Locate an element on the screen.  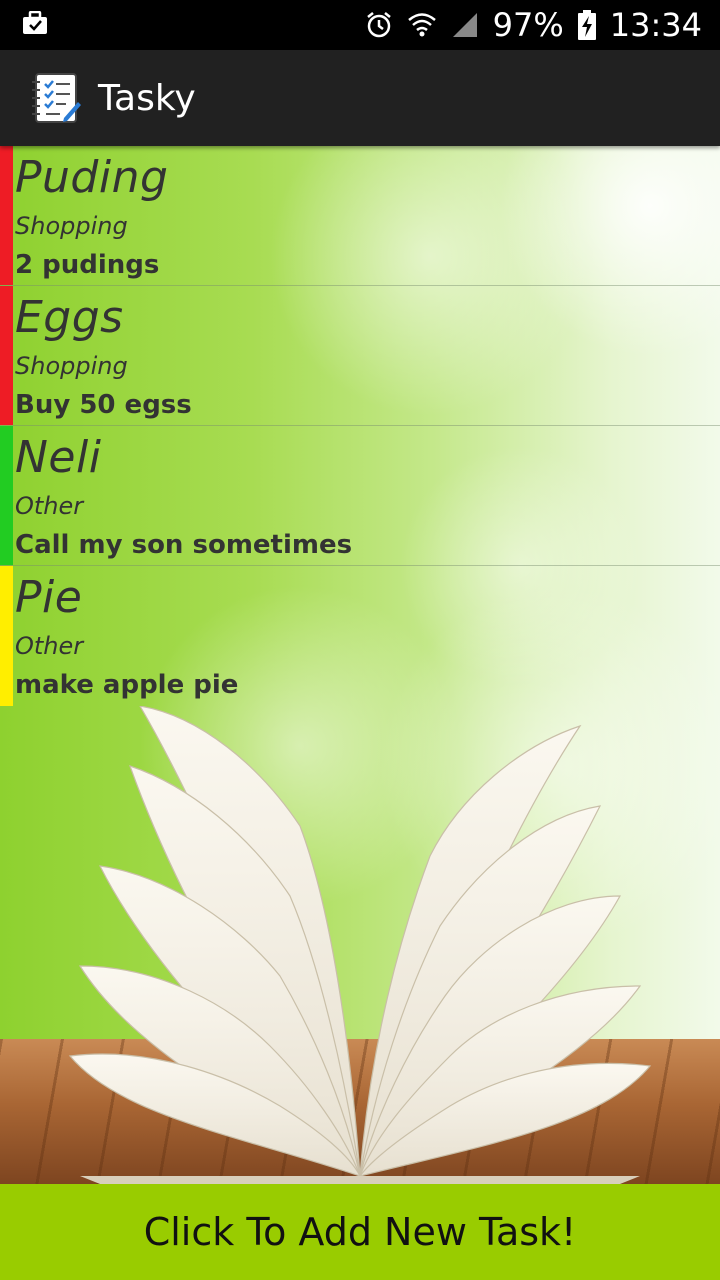
task-description: 2 pudings is located at coordinates (87, 265).